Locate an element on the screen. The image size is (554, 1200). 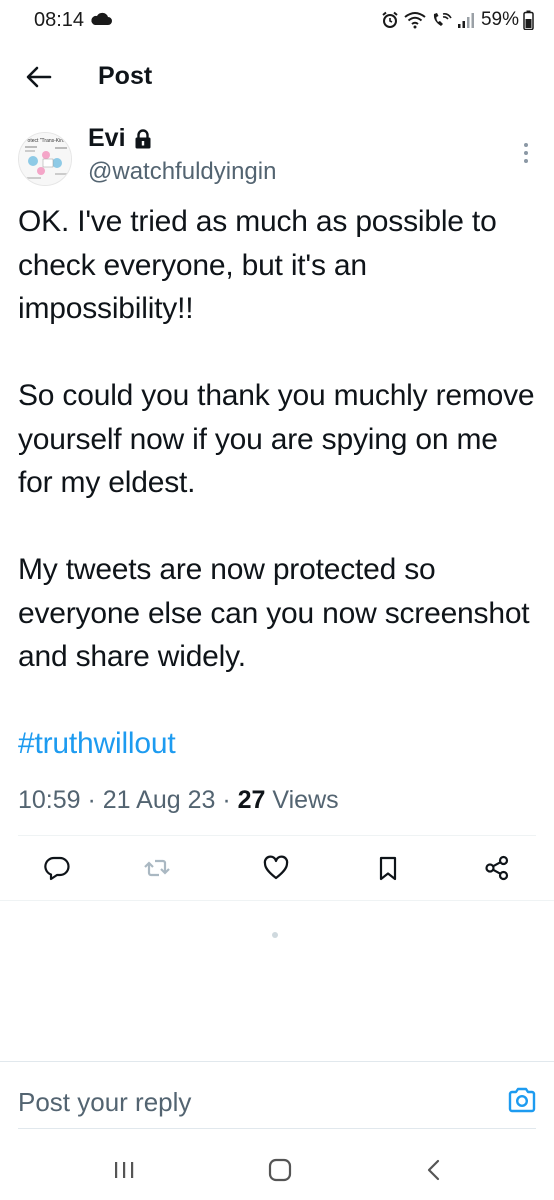
bookmark-button is located at coordinates (388, 868).